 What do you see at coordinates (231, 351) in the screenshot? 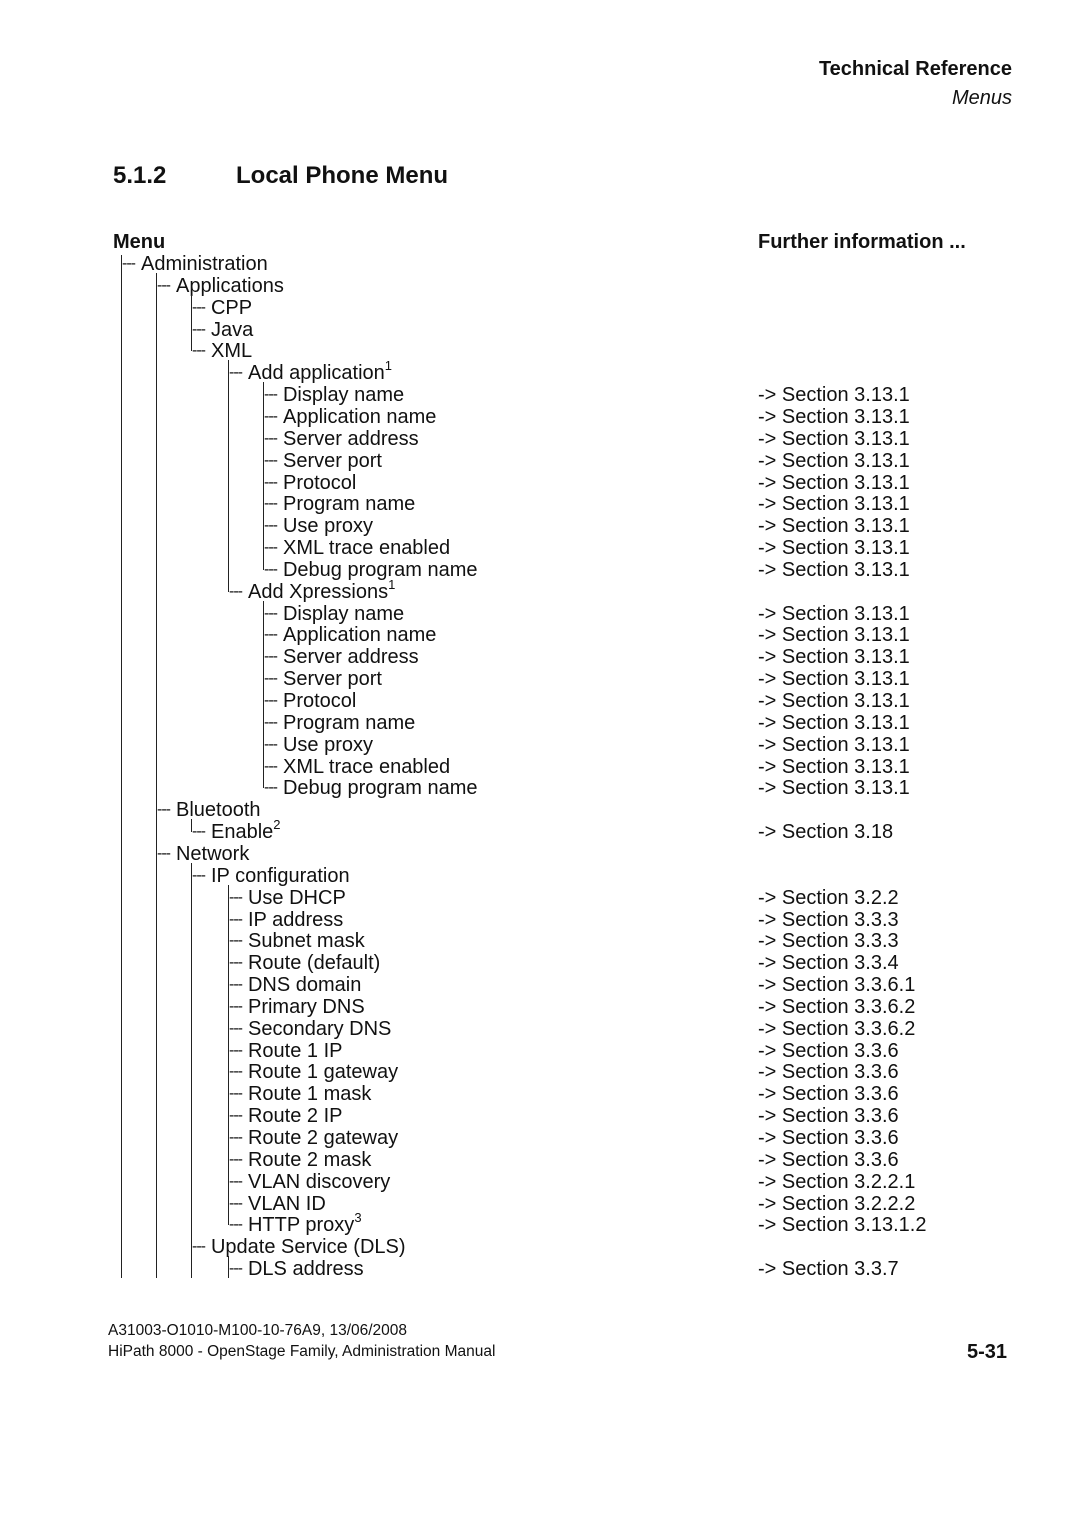
I see `tree-item-label: XML` at bounding box center [231, 351].